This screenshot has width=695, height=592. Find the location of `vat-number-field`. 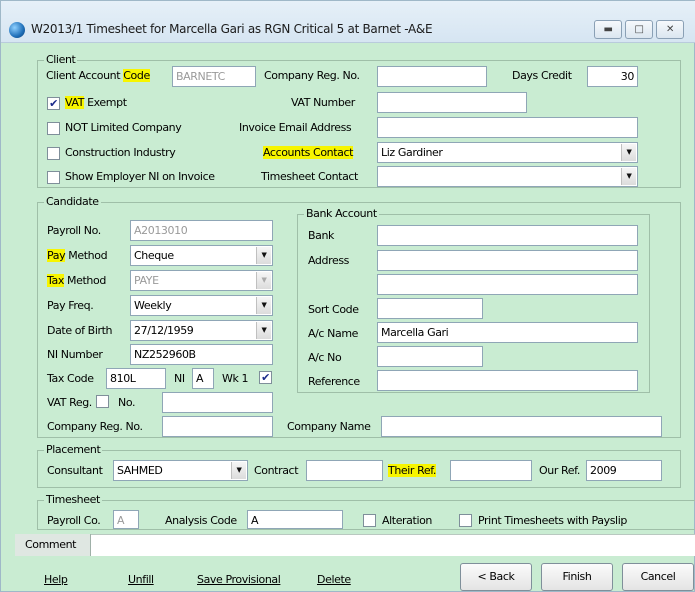

vat-number-field is located at coordinates (452, 102).